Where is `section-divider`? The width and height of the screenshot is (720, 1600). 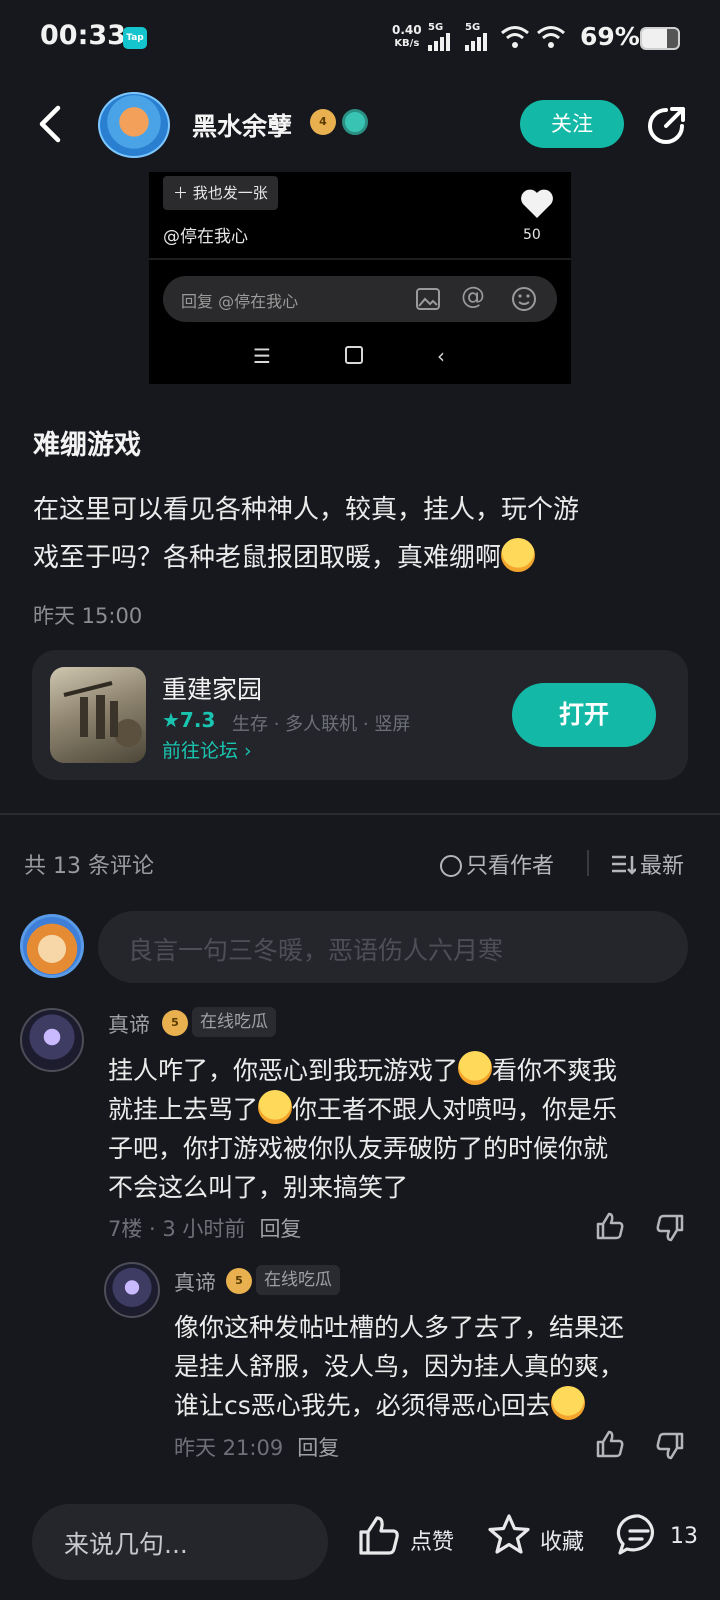
section-divider is located at coordinates (360, 814).